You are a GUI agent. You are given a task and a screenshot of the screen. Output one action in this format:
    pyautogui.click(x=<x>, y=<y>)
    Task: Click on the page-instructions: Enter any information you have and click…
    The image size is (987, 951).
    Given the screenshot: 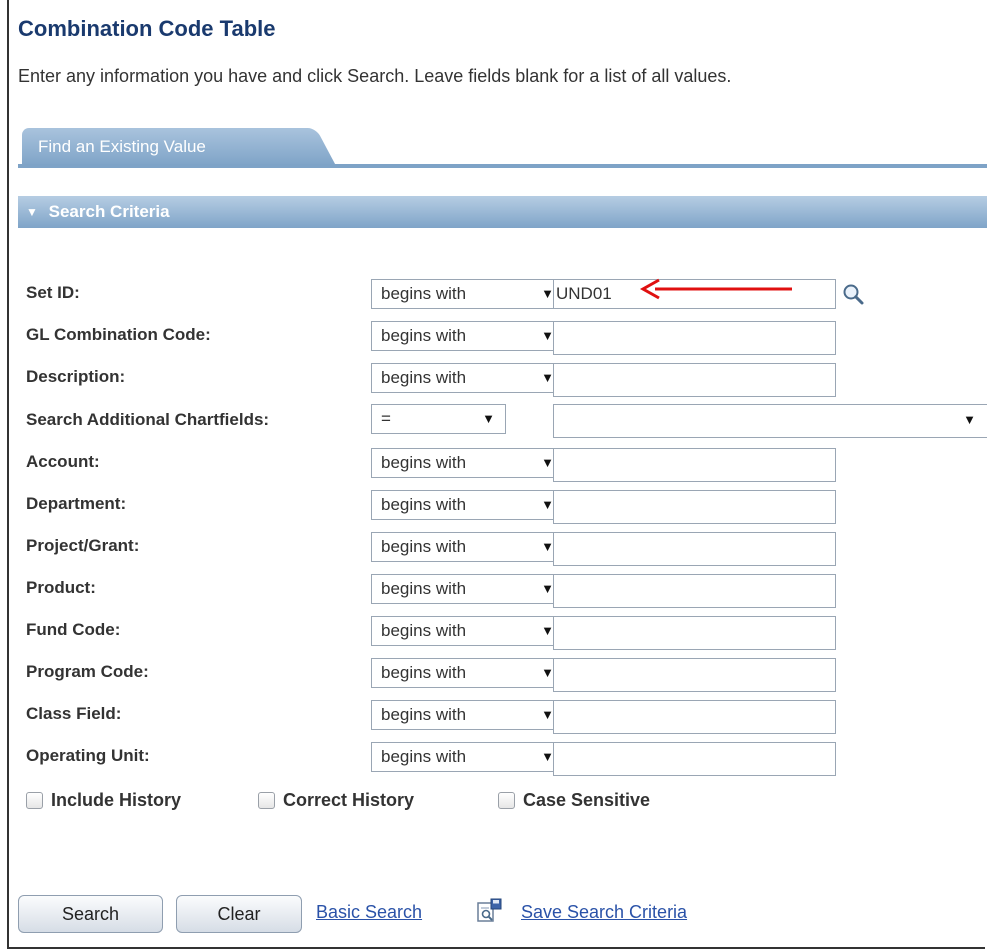 What is the action you would take?
    pyautogui.click(x=375, y=76)
    